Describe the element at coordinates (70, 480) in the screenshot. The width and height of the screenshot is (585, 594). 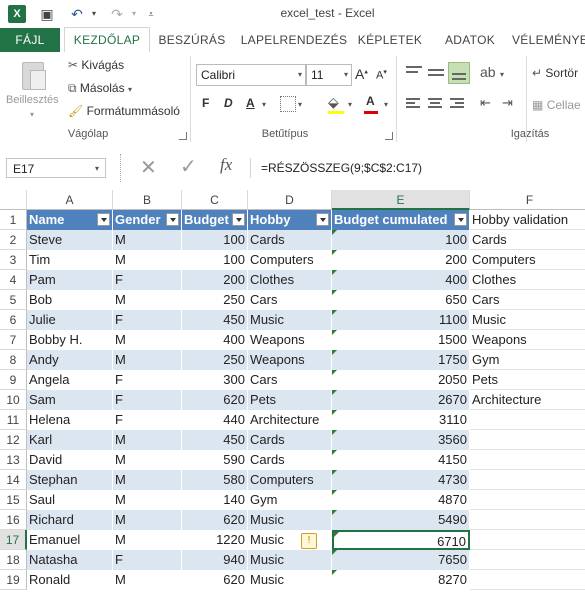
I see `cell-name: Stephan` at that location.